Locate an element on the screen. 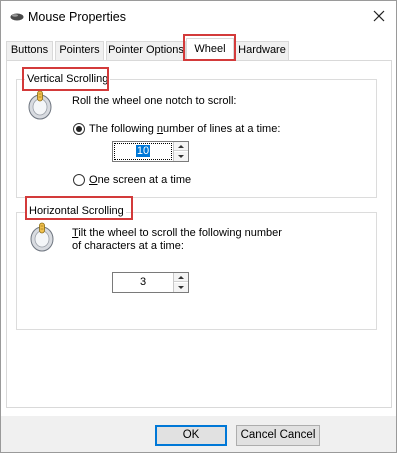  lines-input: 10 is located at coordinates (143, 151).